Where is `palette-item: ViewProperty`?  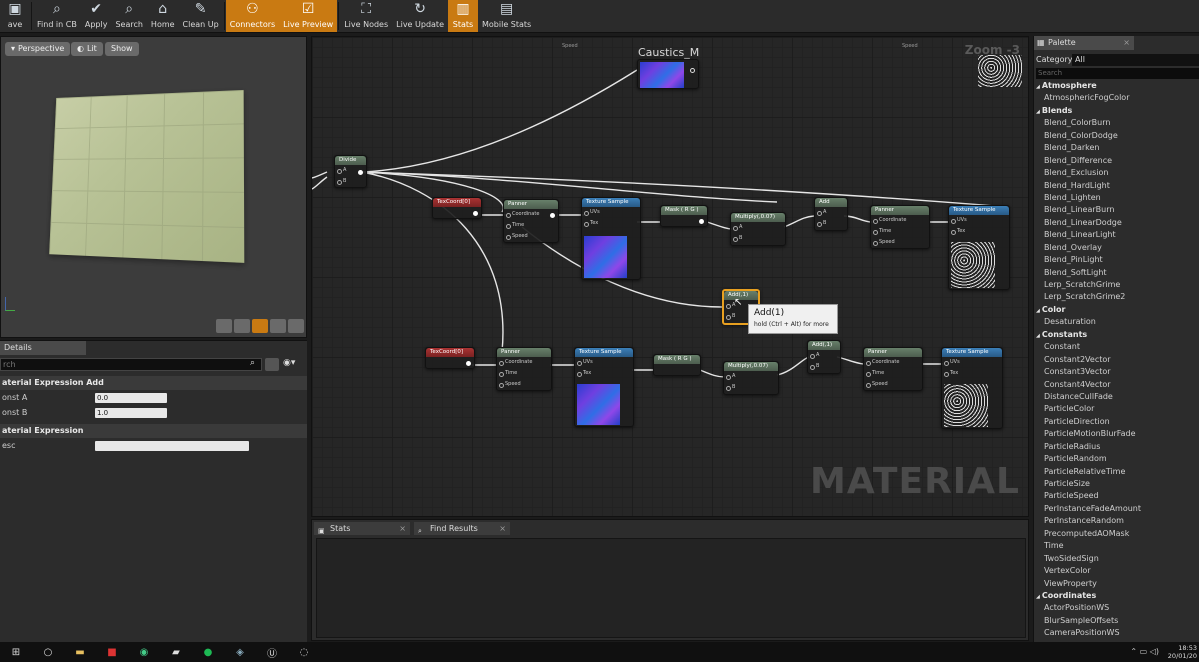
palette-item: ViewProperty is located at coordinates (1116, 584).